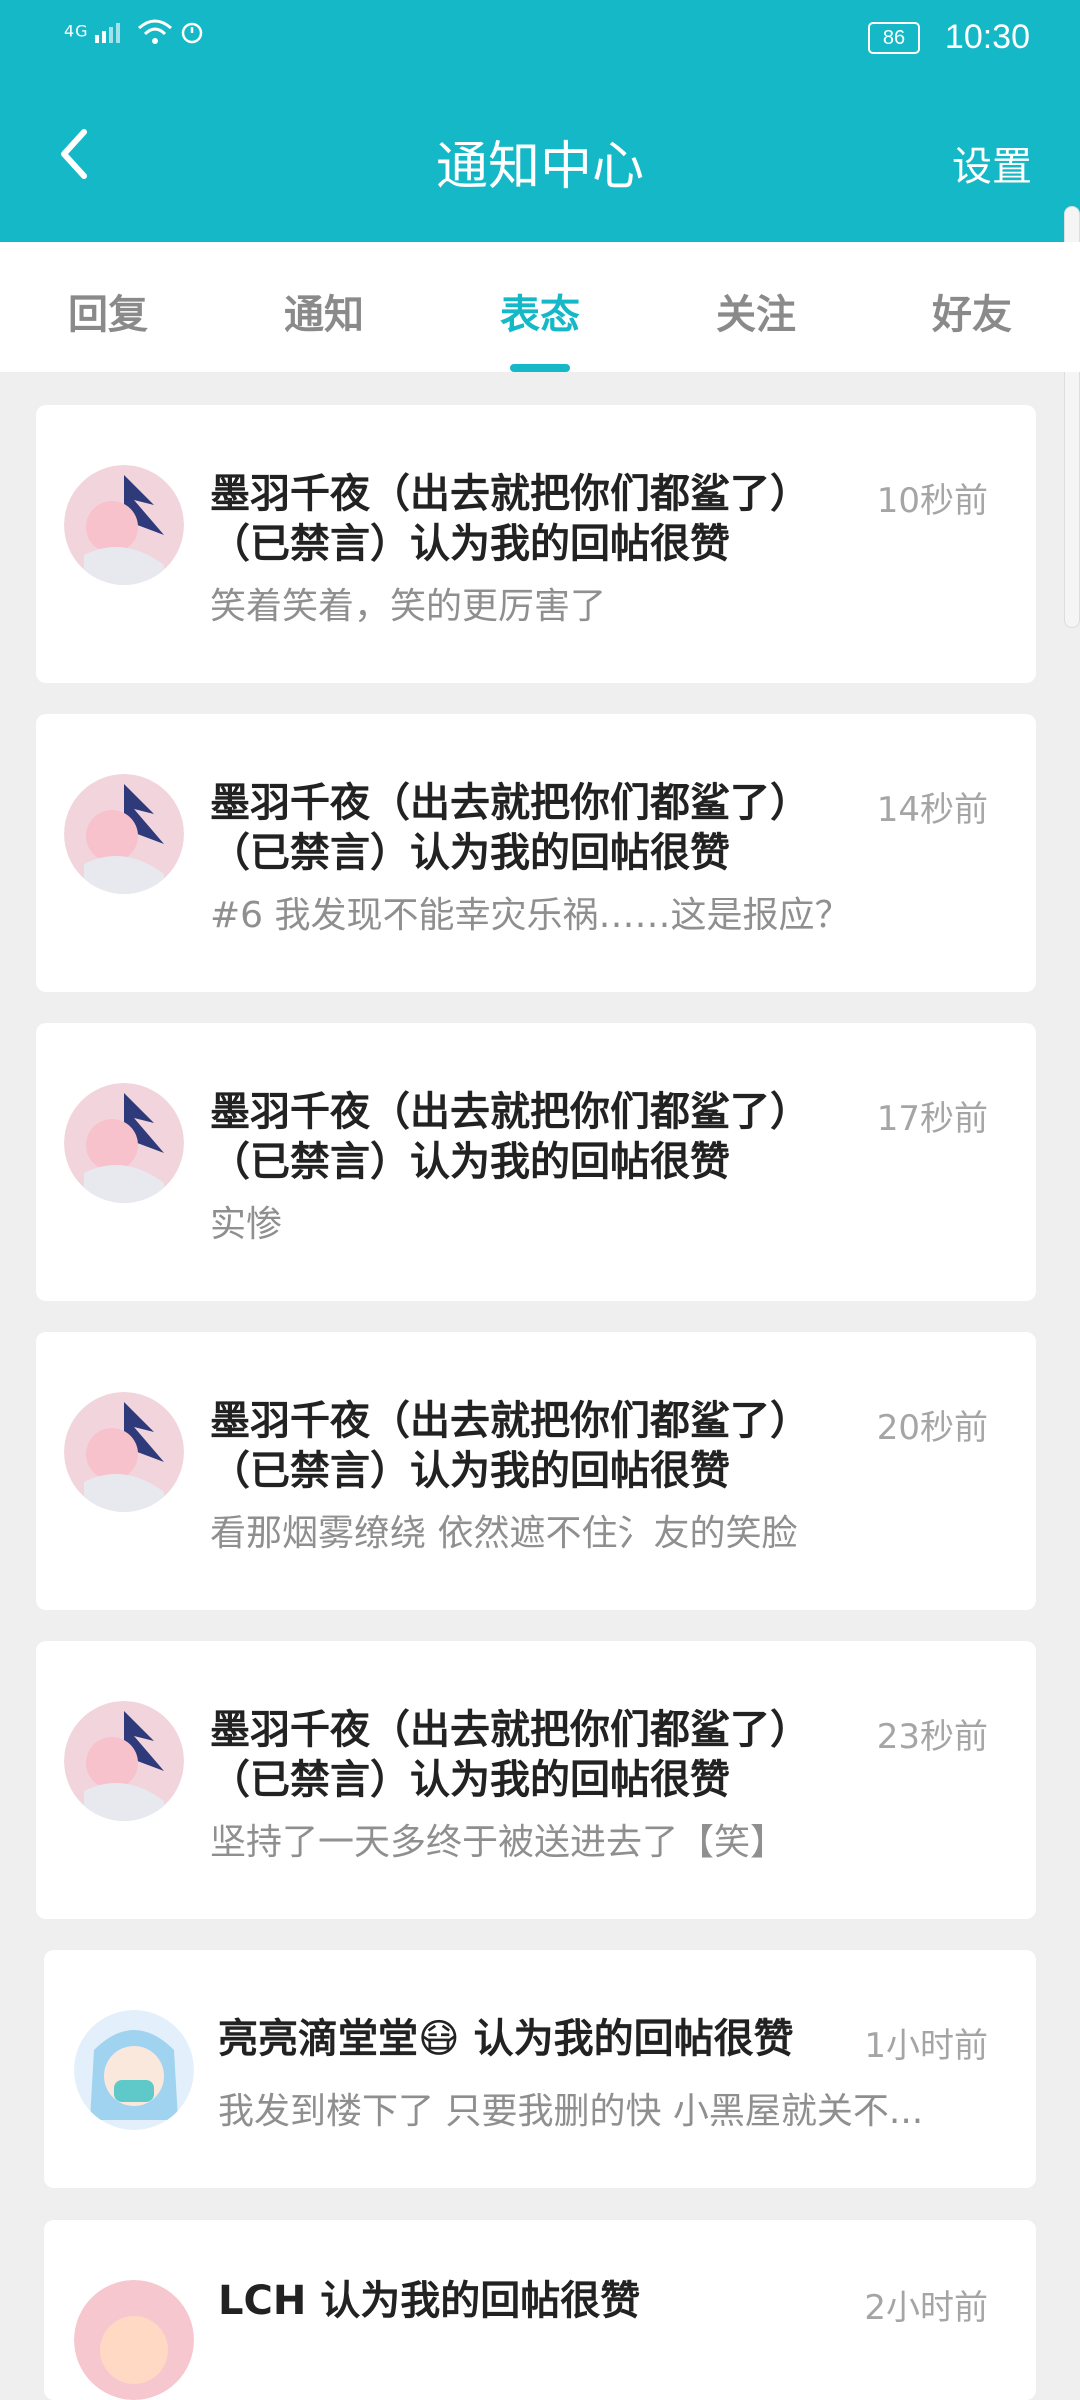  I want to click on notification-card: LCH 认为我的回帖很赞 2小时前, so click(540, 2310).